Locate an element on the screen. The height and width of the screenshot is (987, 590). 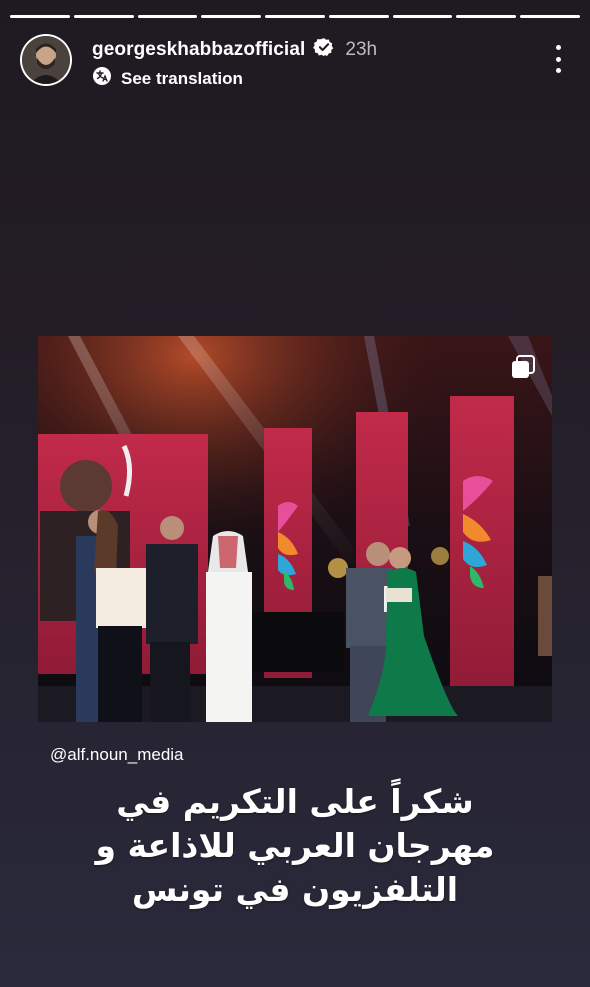
username: georgeskhabbazofficial is located at coordinates (198, 50).